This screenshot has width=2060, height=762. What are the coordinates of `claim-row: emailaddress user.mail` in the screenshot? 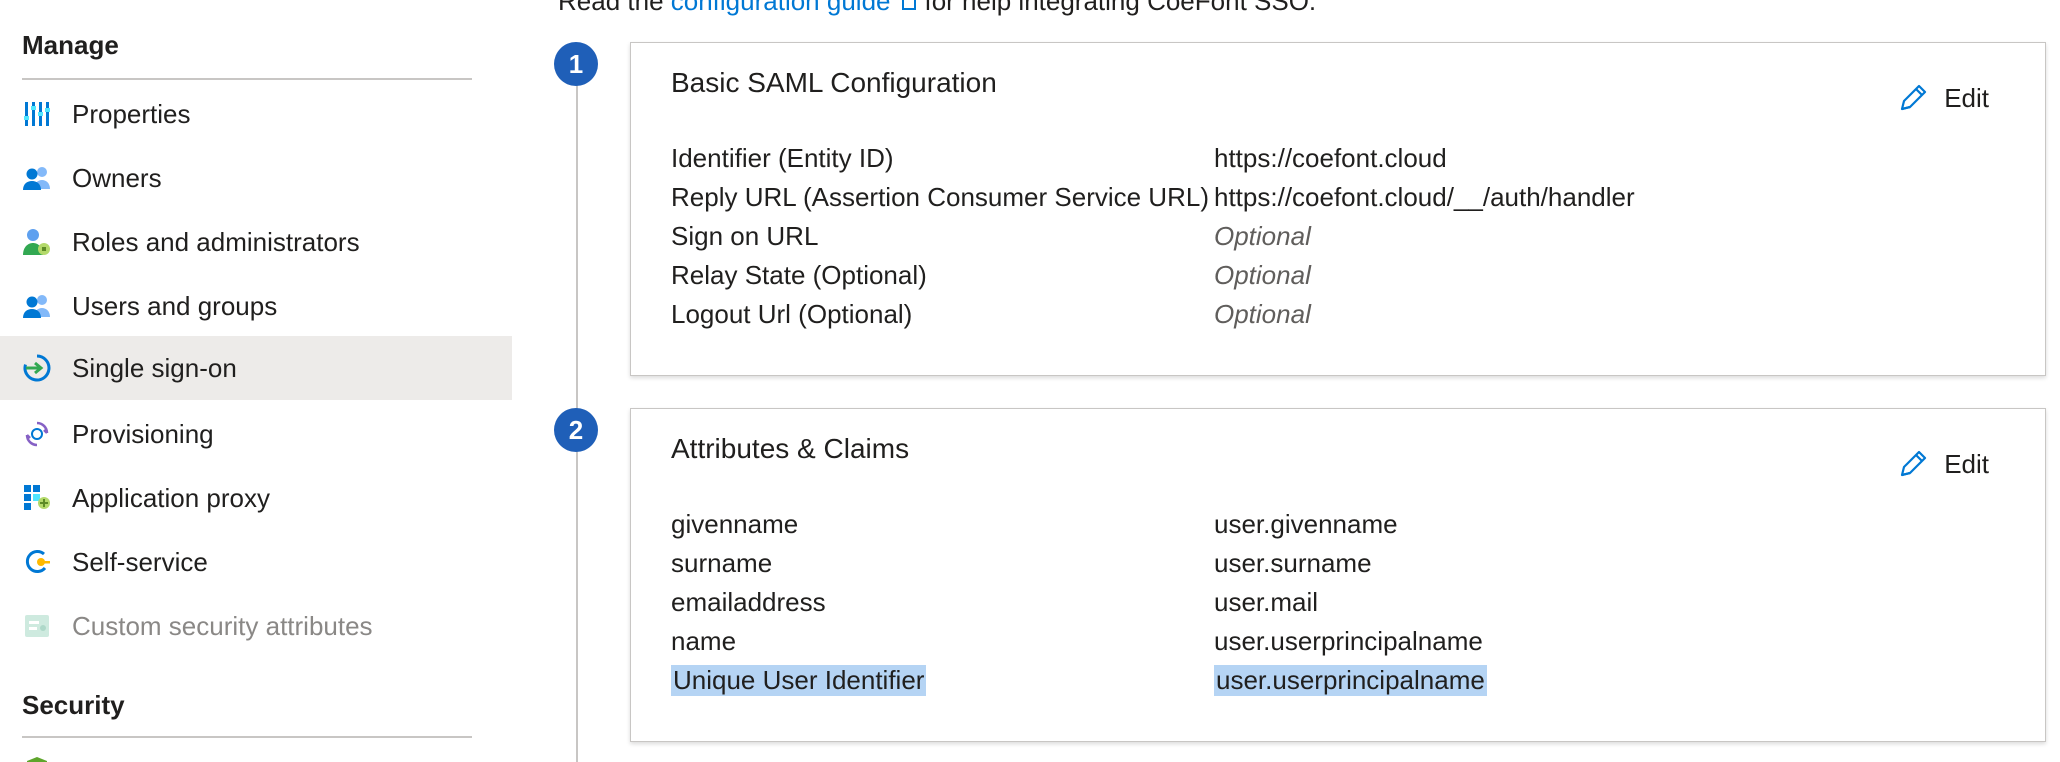 It's located at (1321, 606).